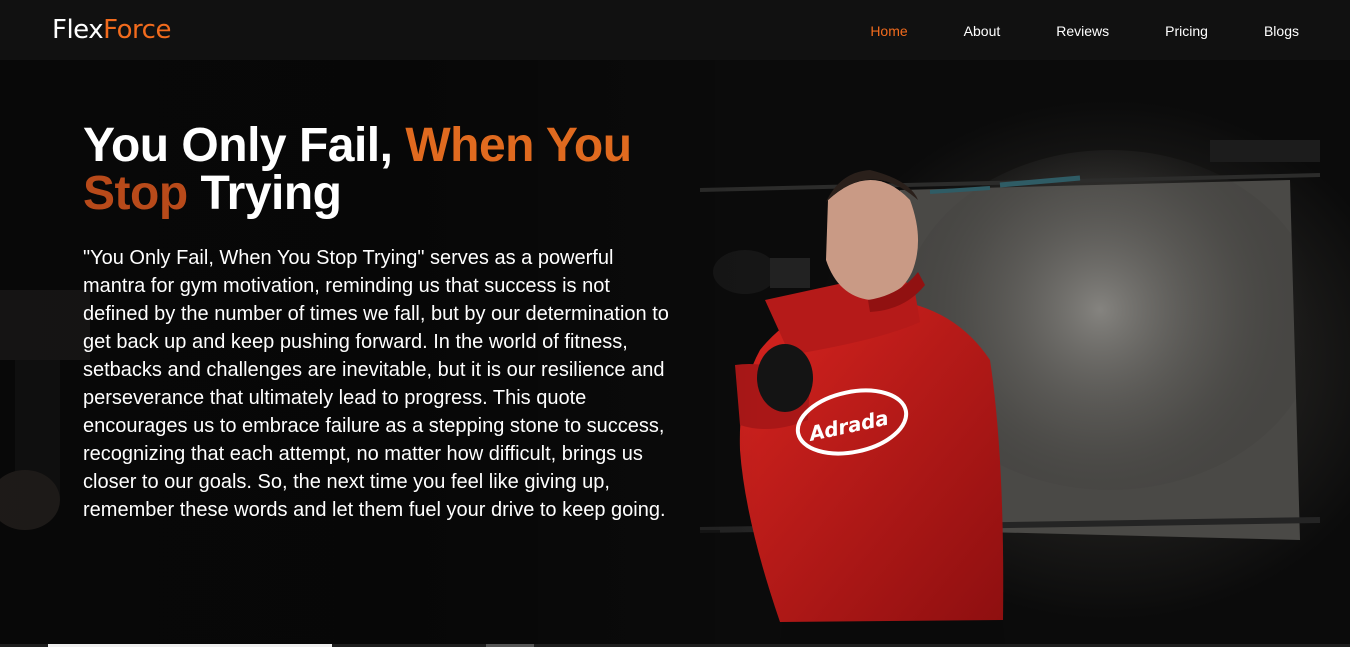 This screenshot has width=1350, height=647. What do you see at coordinates (888, 31) in the screenshot?
I see `nav-link-home: Home` at bounding box center [888, 31].